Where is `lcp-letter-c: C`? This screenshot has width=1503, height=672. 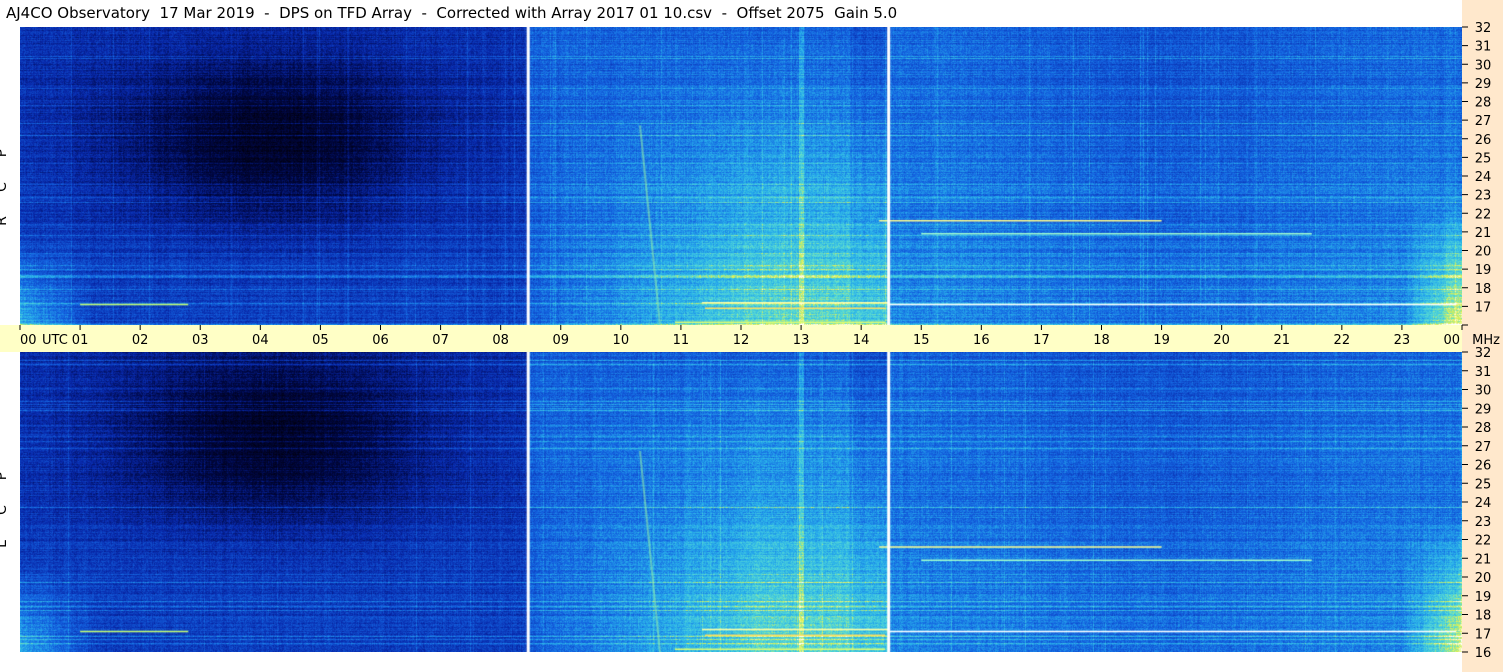
lcp-letter-c: C is located at coordinates (13, 510).